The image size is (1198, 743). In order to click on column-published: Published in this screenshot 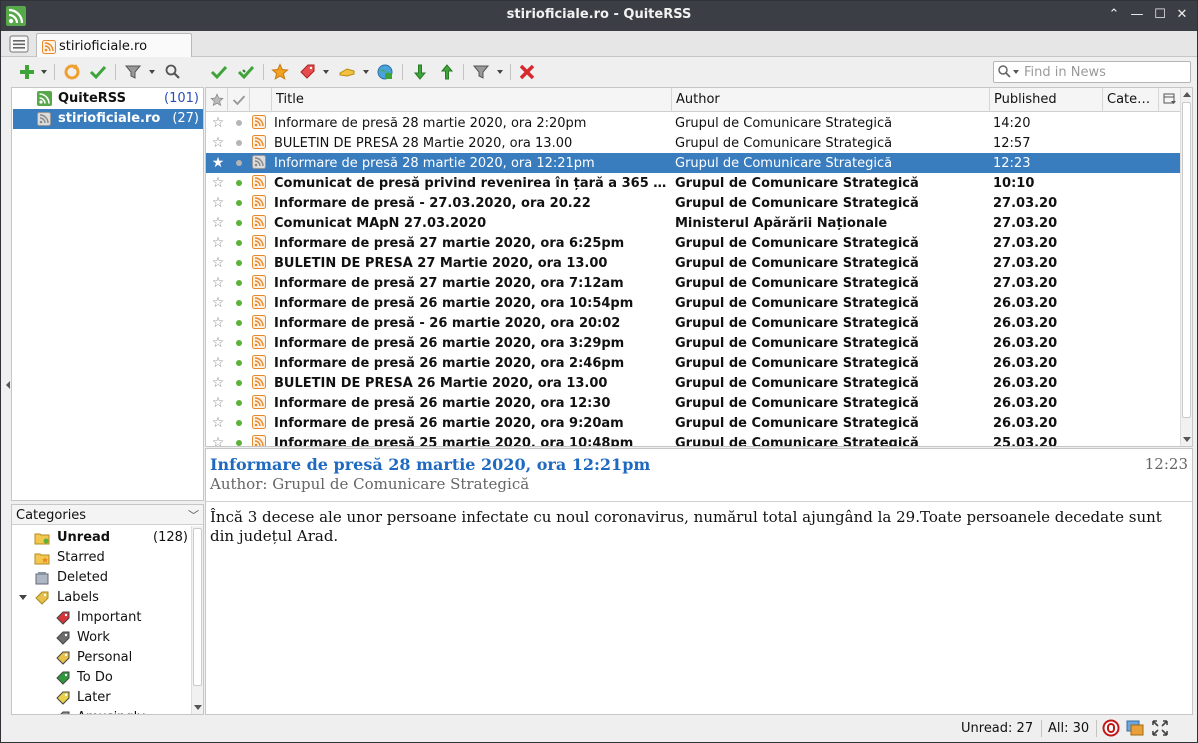, I will do `click(1046, 100)`.